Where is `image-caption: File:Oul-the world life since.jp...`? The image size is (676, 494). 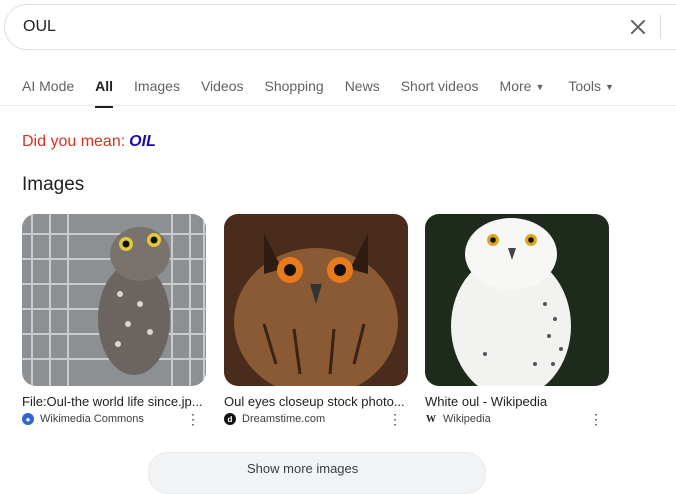 image-caption: File:Oul-the world life since.jp... is located at coordinates (114, 401).